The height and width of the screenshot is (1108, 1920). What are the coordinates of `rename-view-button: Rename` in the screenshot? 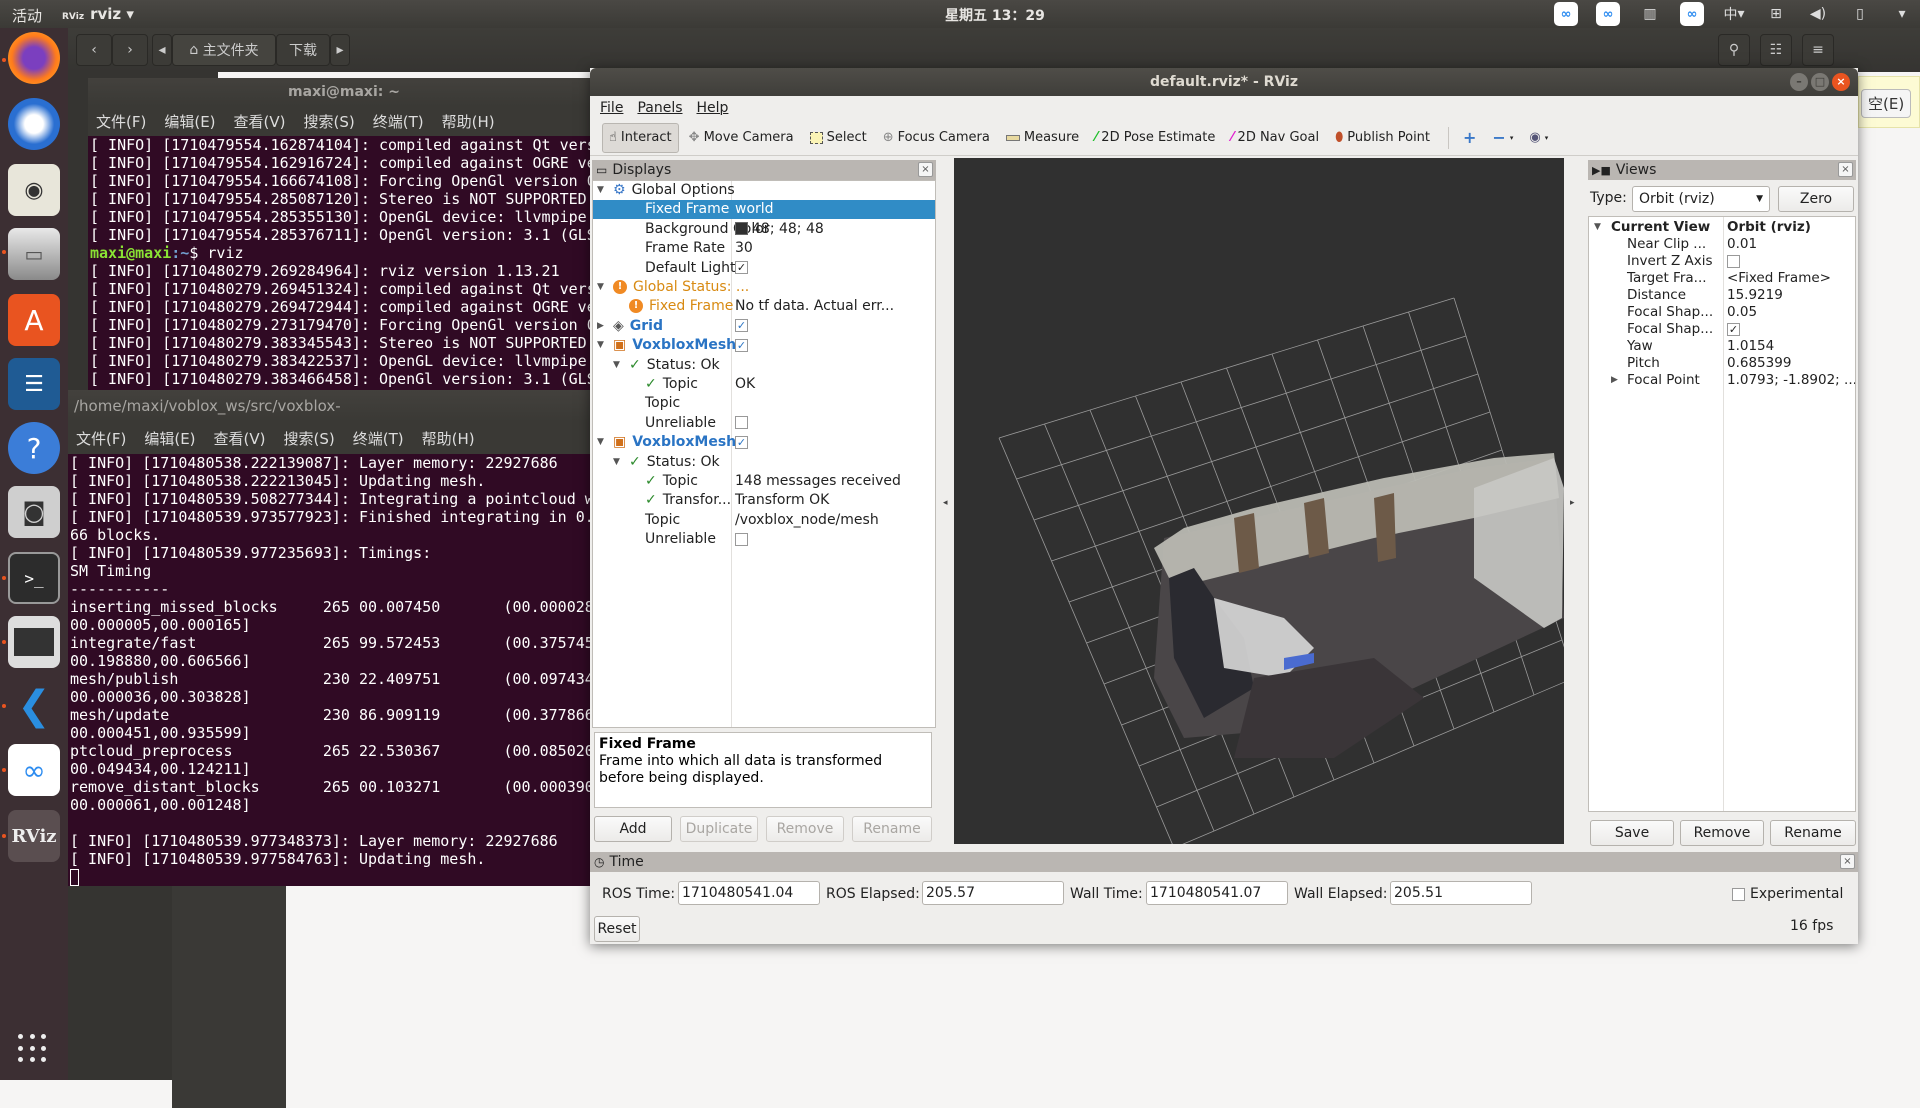 It's located at (1813, 833).